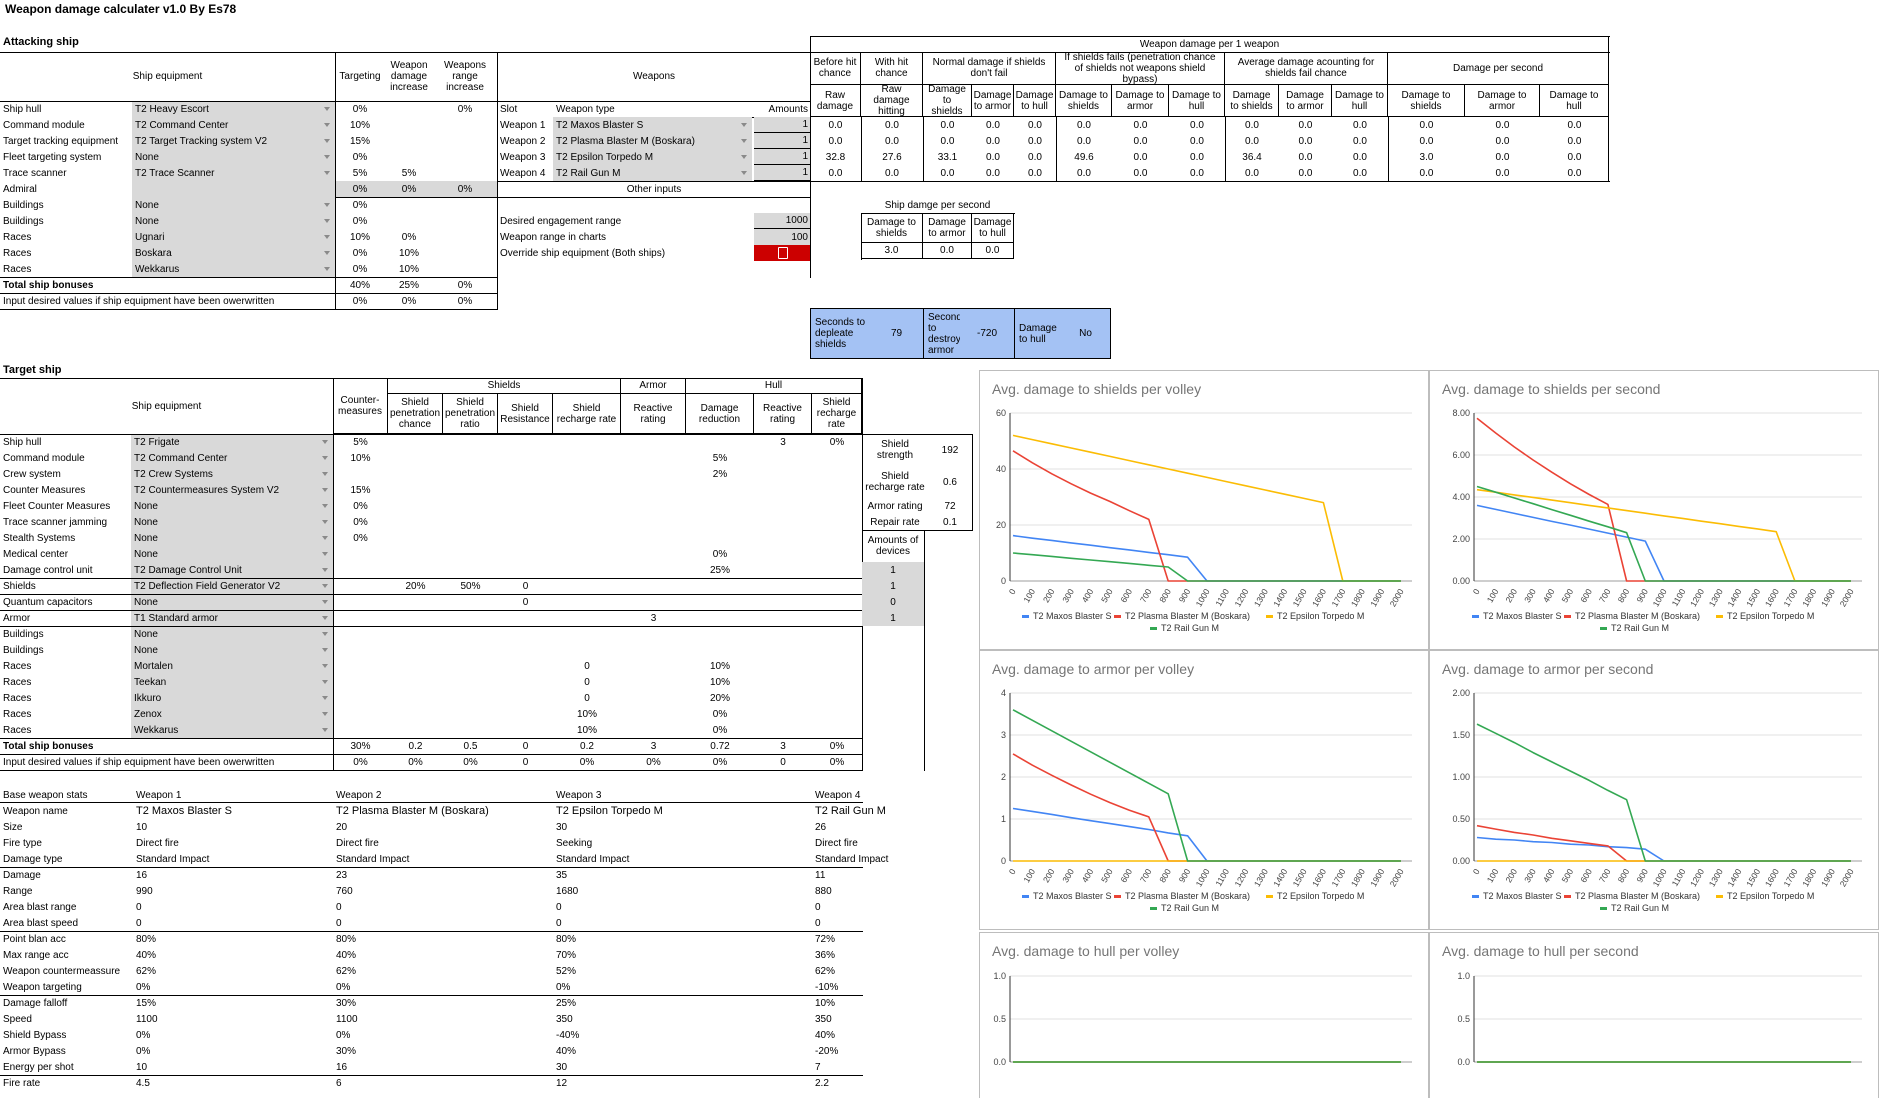 The height and width of the screenshot is (1099, 1888). What do you see at coordinates (893, 602) in the screenshot?
I see `device-amount-input: 0` at bounding box center [893, 602].